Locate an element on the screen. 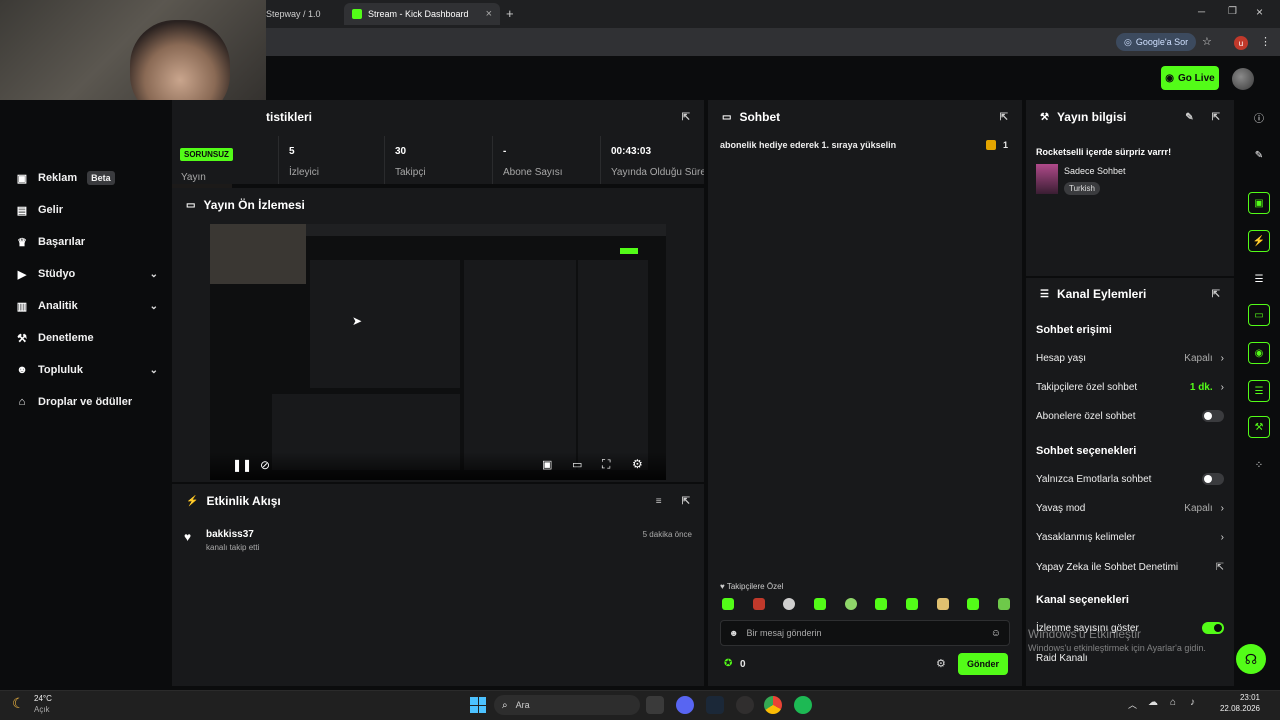  minimize-icon: ─ is located at coordinates (1201, 12).